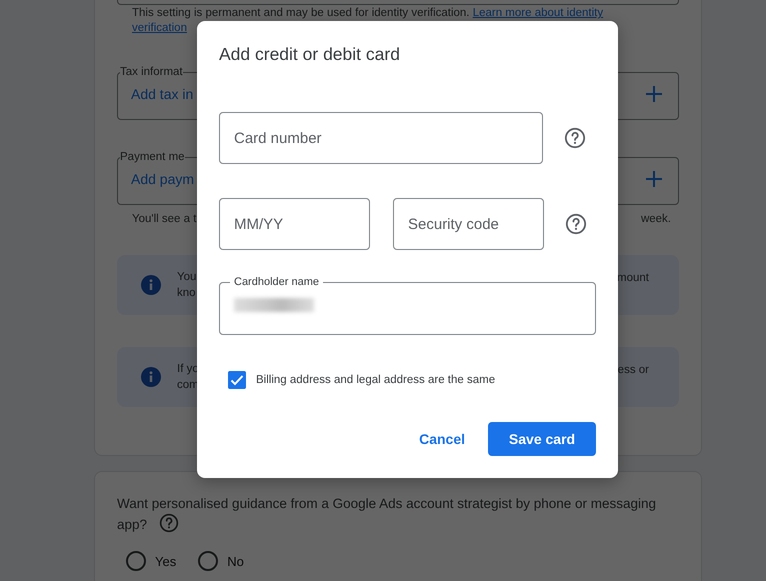 This screenshot has width=766, height=581. I want to click on learn-more-link: Learn more about identity, so click(538, 13).